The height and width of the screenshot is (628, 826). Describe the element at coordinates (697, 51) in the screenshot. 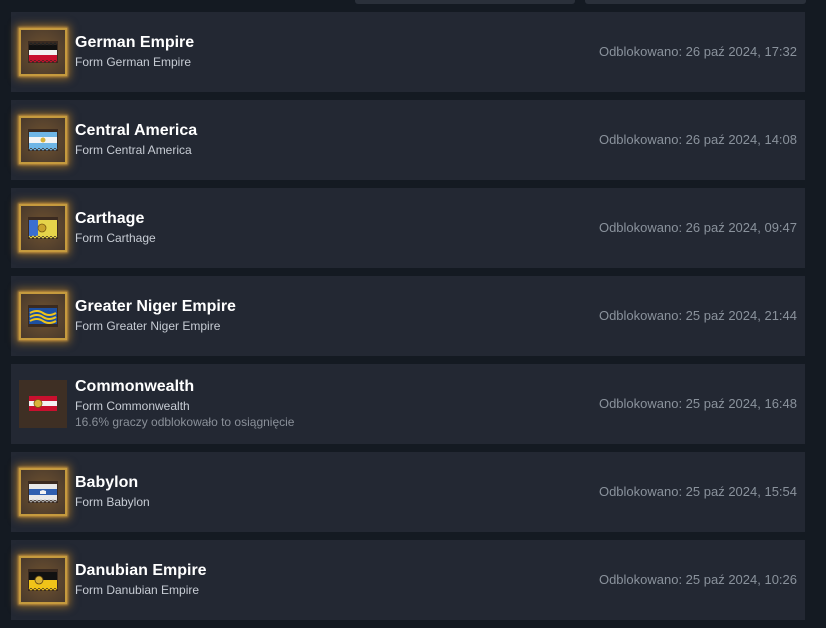

I see `unlock-date: Odblokowano: 26 paź 2024, 17:32` at that location.